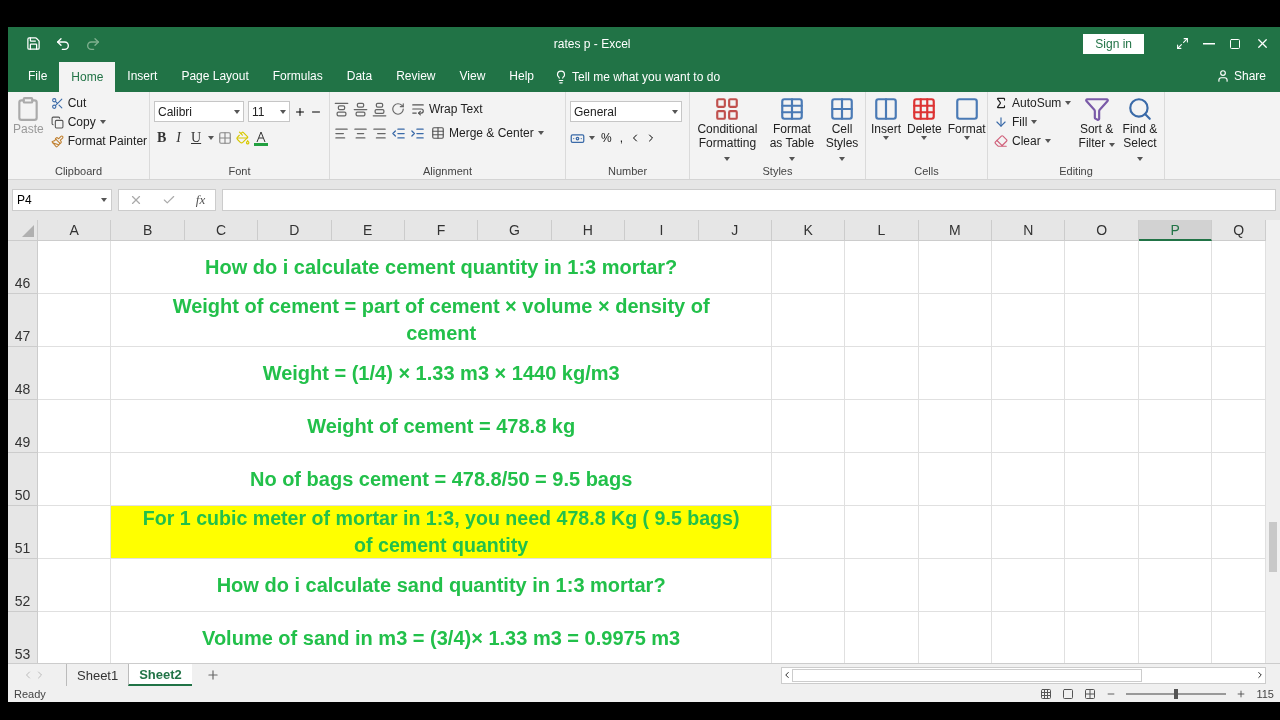  I want to click on sign-in-button: Sign in, so click(1113, 43).